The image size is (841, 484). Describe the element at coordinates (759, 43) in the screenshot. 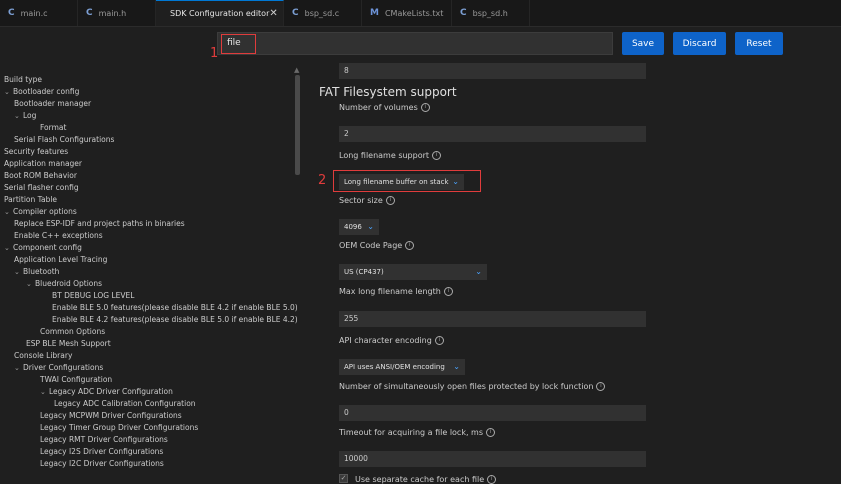

I see `reset-button: Reset` at that location.